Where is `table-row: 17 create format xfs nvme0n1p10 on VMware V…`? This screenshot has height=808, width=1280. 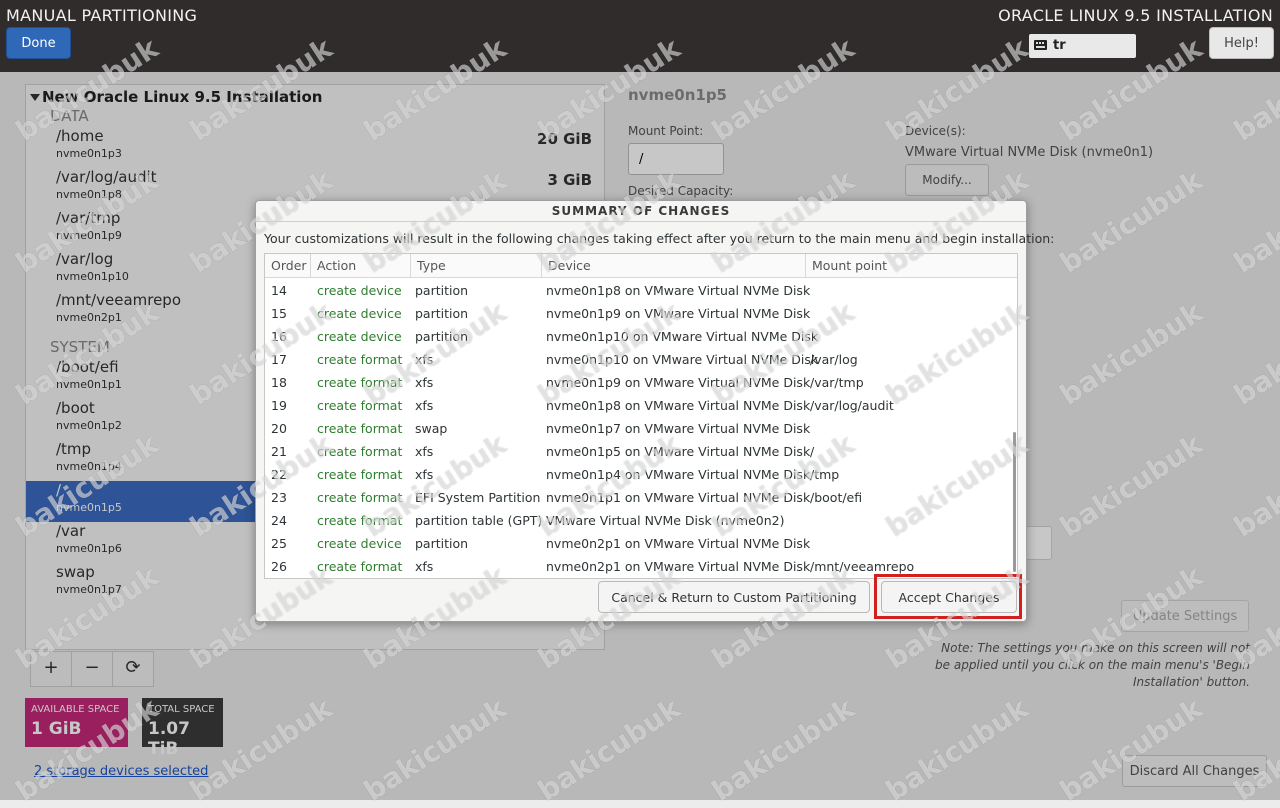
table-row: 17 create format xfs nvme0n1p10 on VMware V… is located at coordinates (641, 359).